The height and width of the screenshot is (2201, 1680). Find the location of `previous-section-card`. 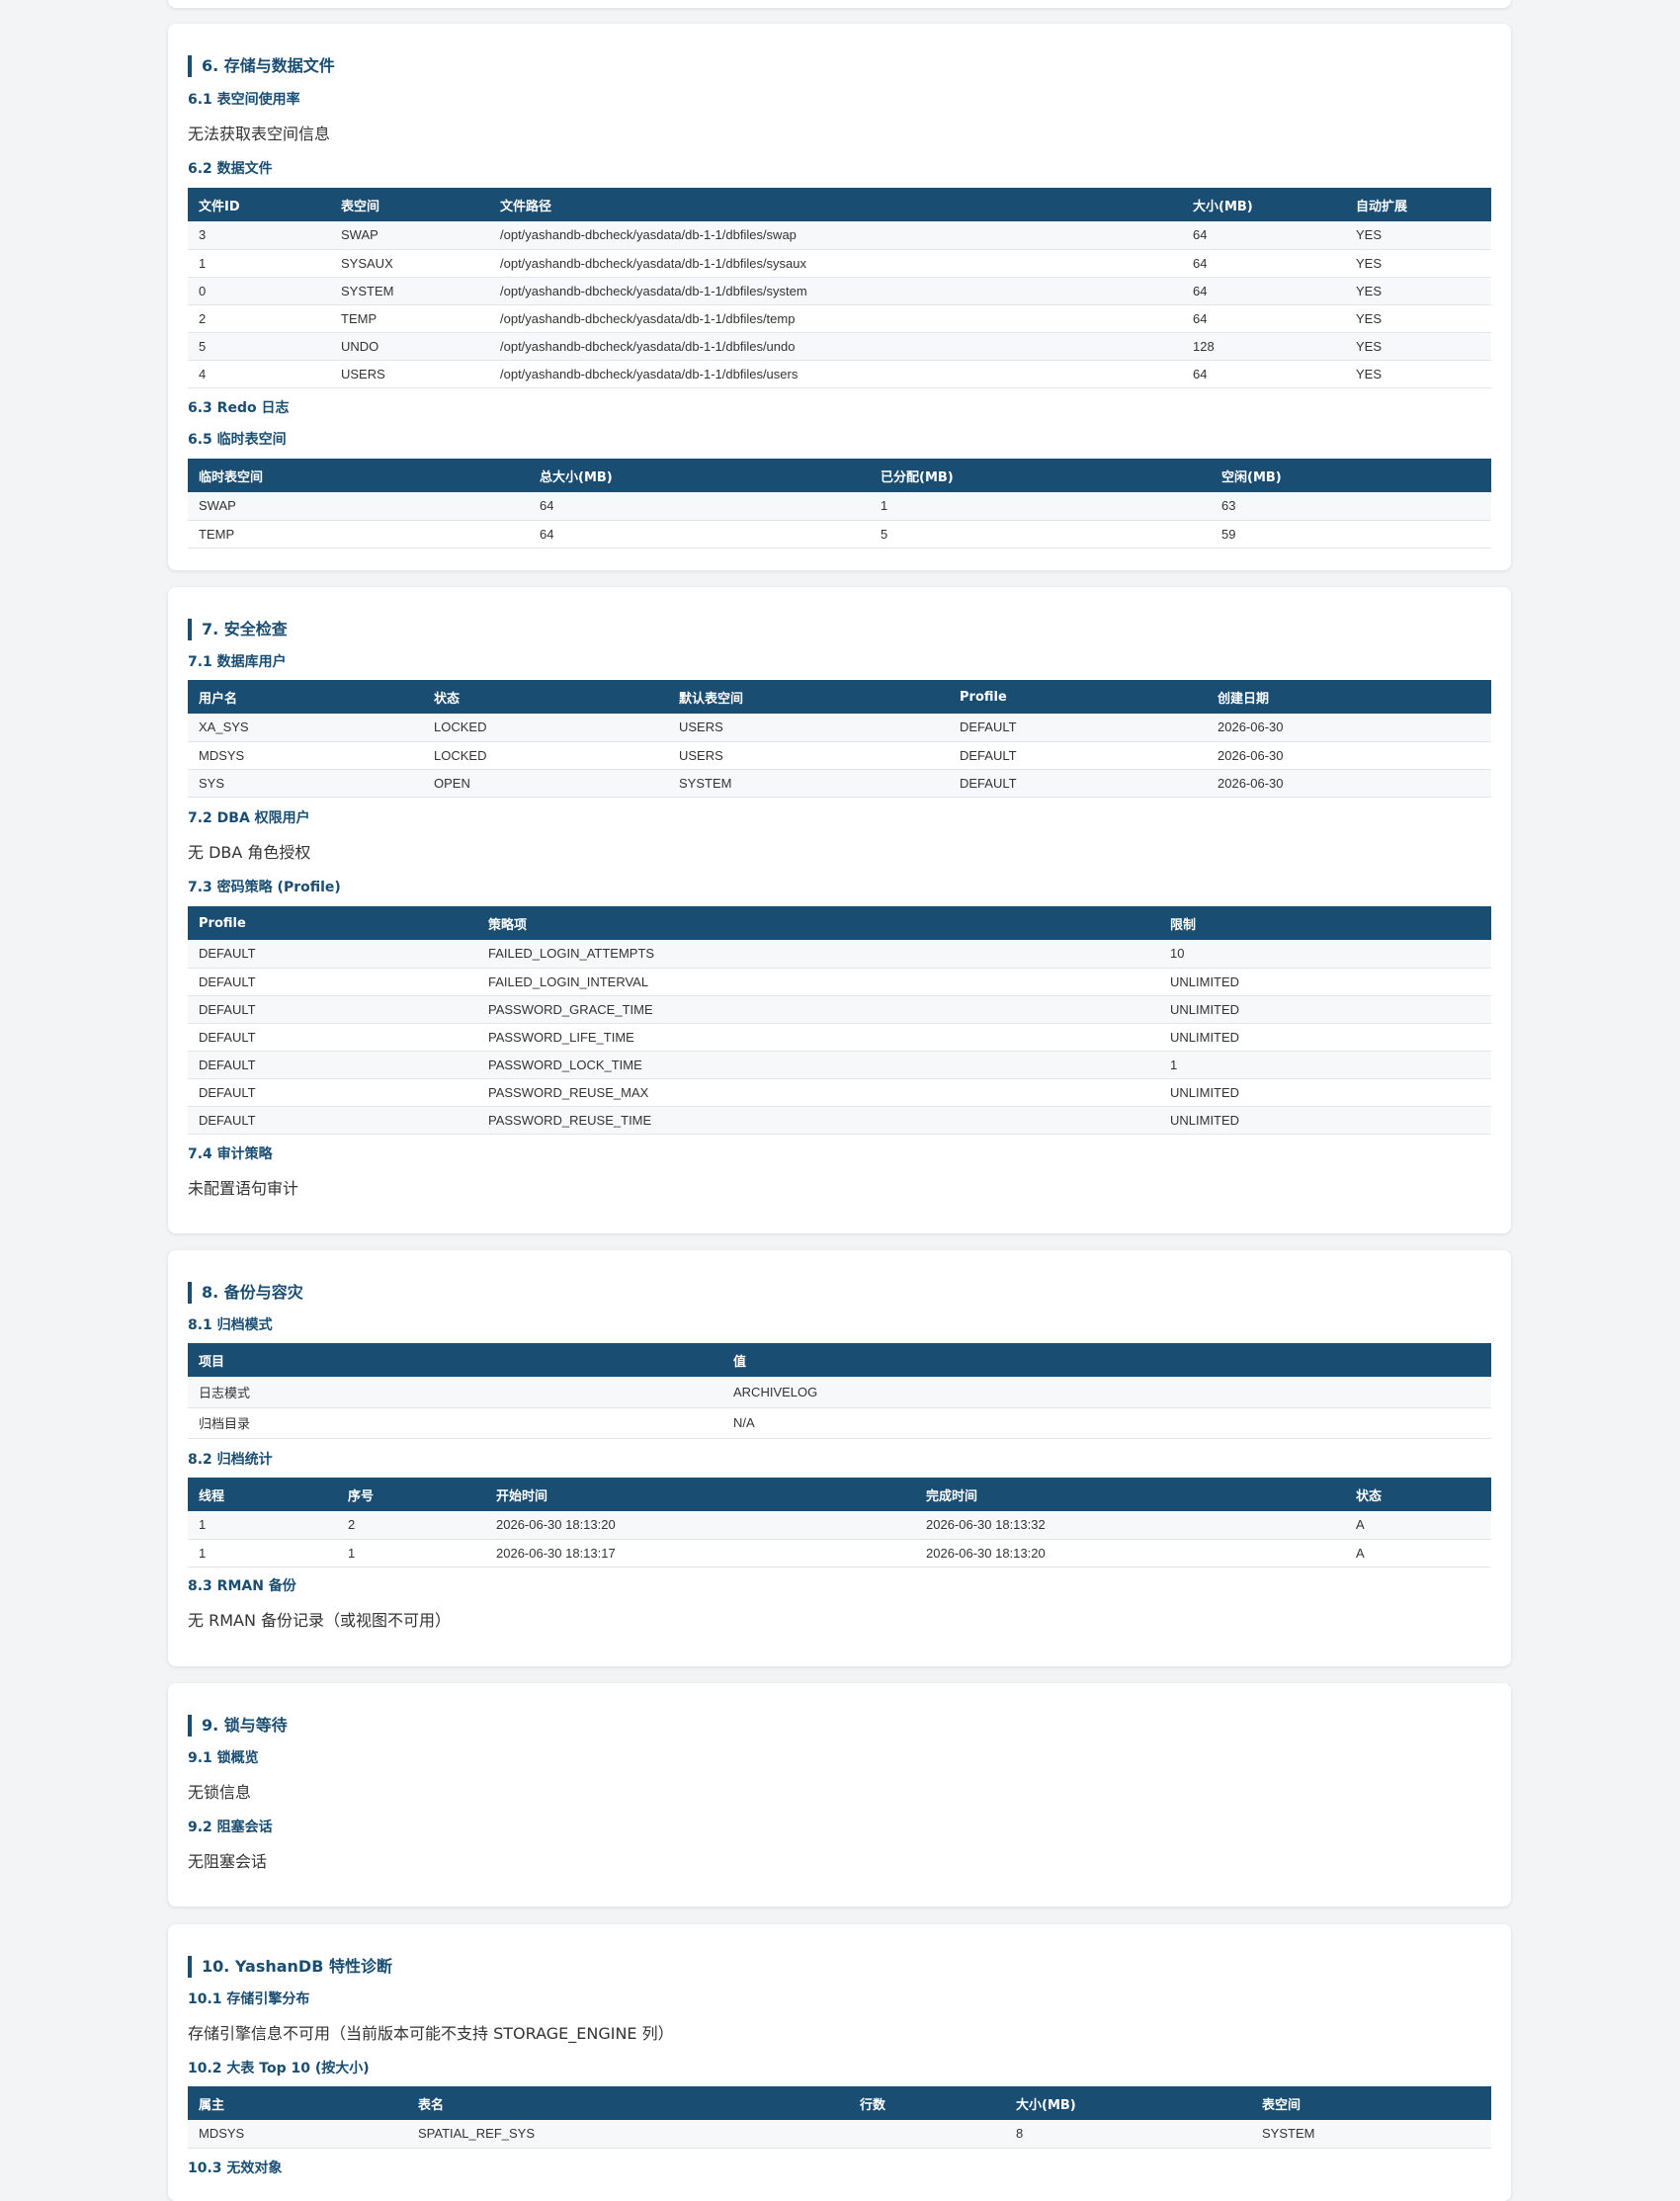

previous-section-card is located at coordinates (839, 4).